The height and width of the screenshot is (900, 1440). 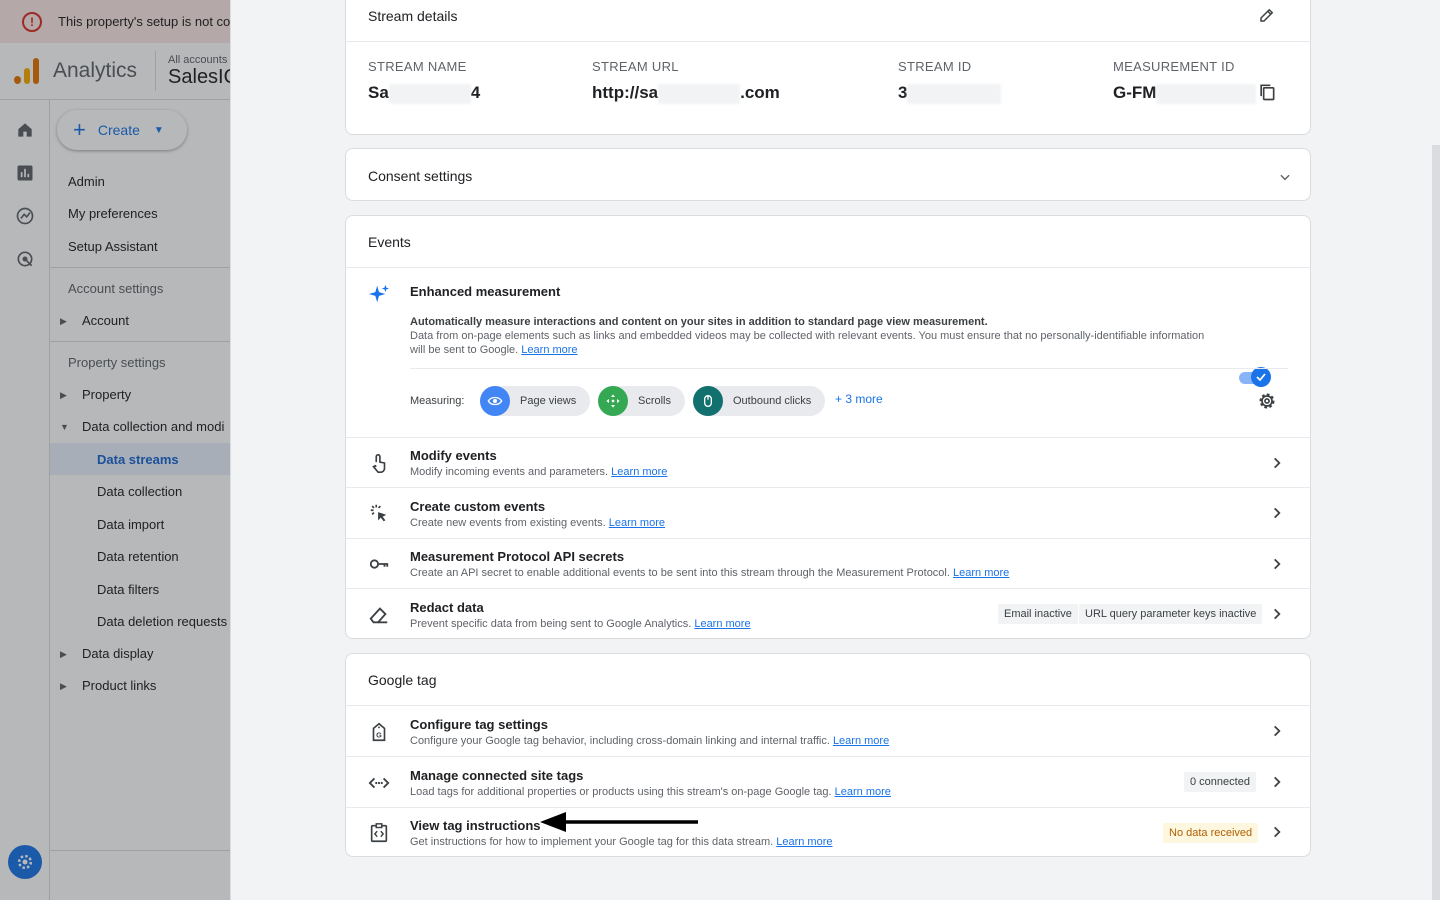 I want to click on measuring-label: Measuring:, so click(x=437, y=401).